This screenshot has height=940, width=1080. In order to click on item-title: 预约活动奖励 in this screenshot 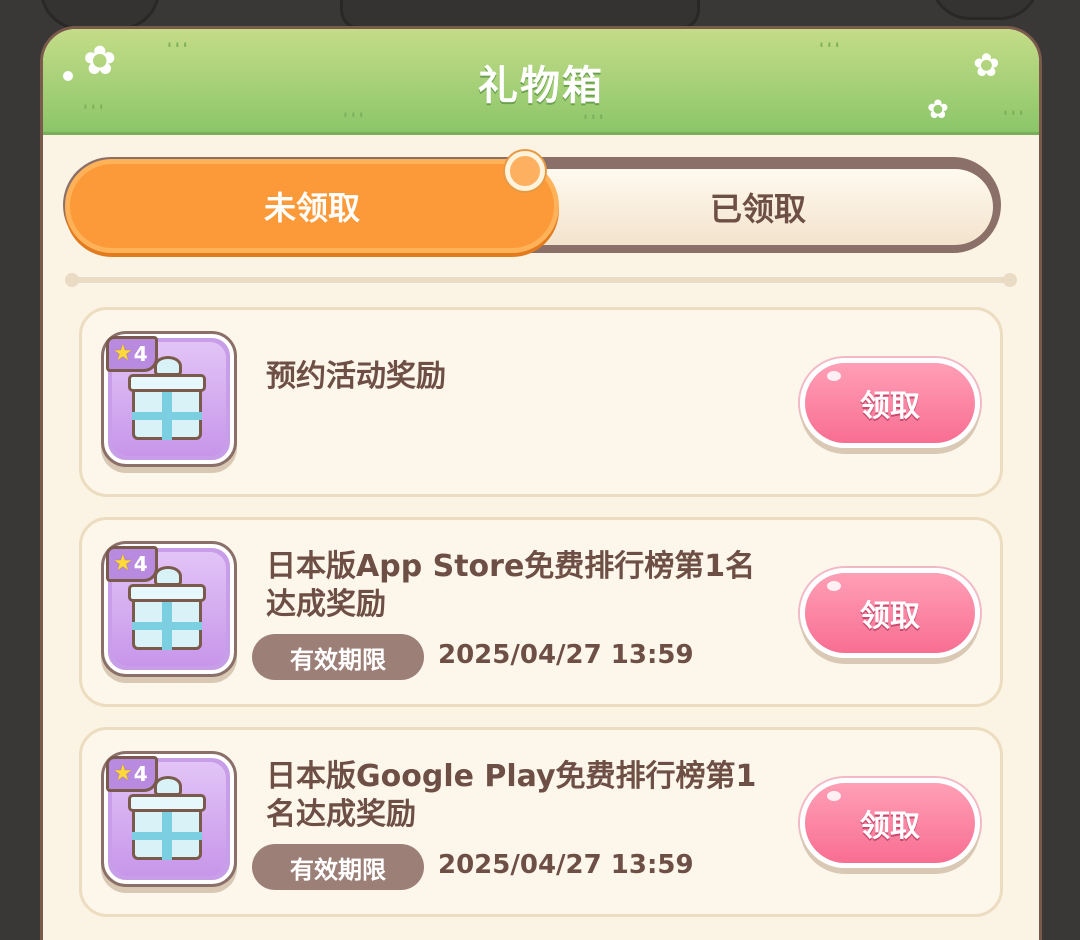, I will do `click(356, 376)`.